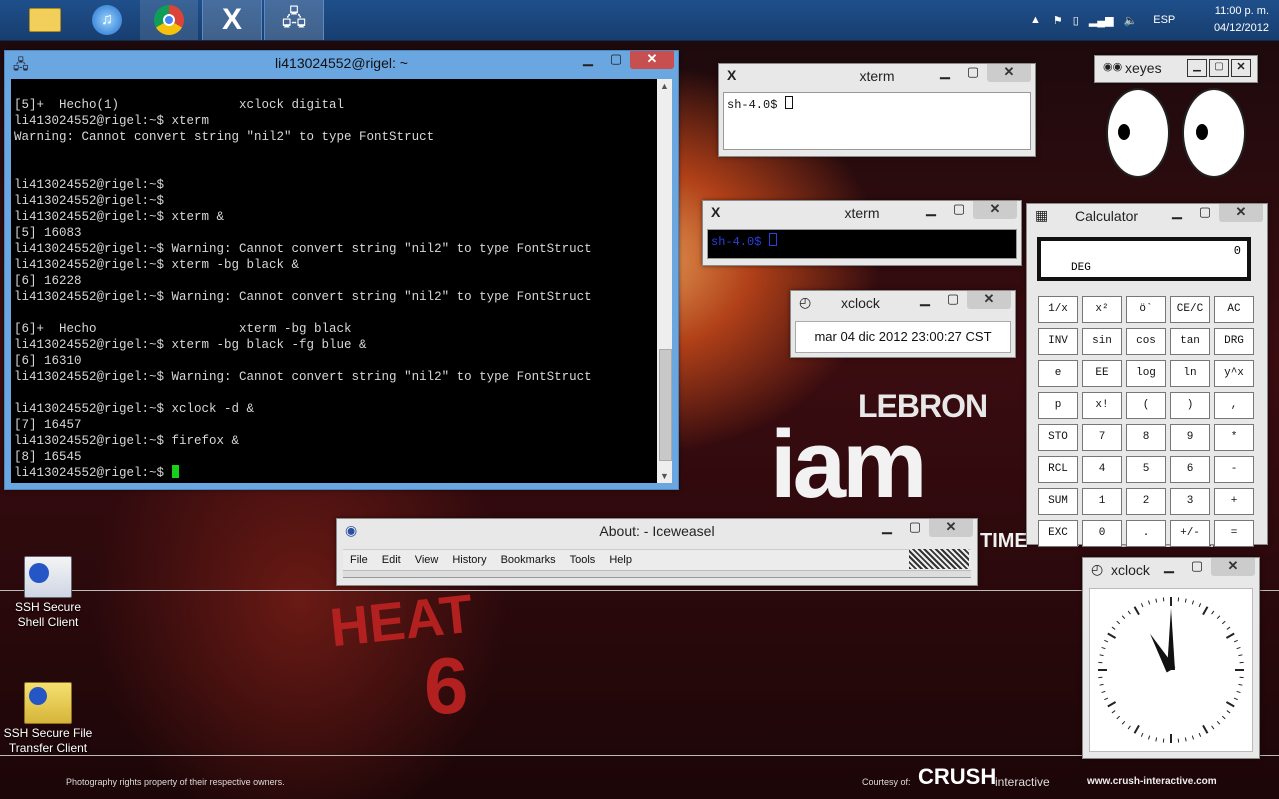 The width and height of the screenshot is (1279, 799). What do you see at coordinates (1234, 501) in the screenshot?
I see `calc-key: +` at bounding box center [1234, 501].